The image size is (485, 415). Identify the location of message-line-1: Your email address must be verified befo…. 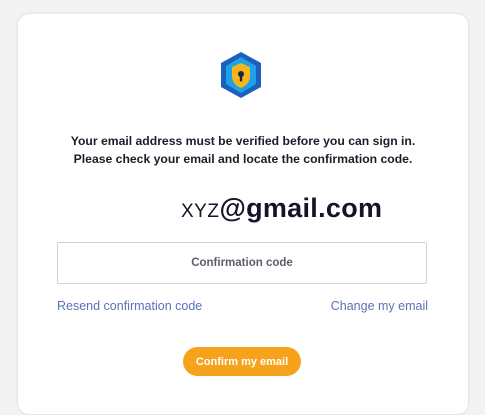
(243, 141).